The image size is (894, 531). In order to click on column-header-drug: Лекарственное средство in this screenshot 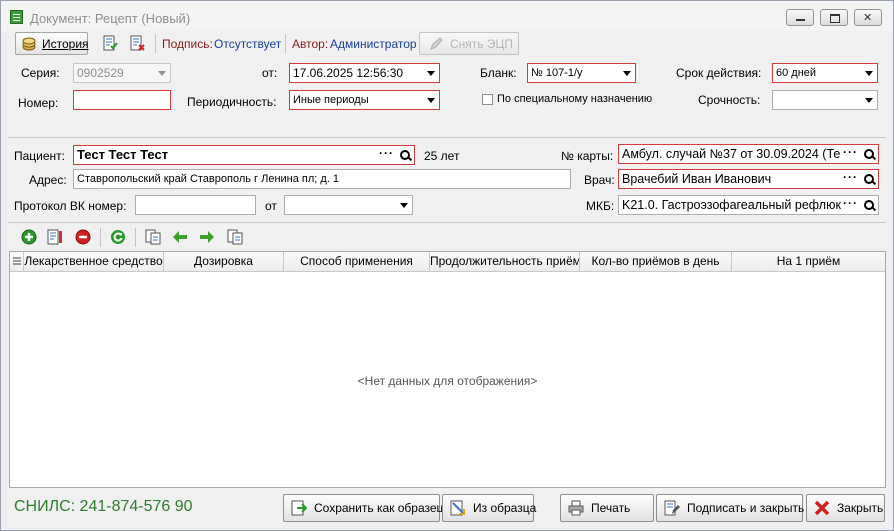, I will do `click(94, 261)`.